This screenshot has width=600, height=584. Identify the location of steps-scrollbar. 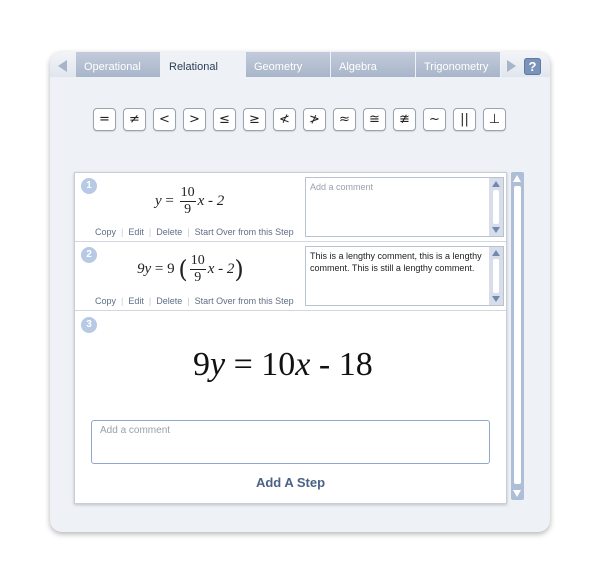
(517, 336).